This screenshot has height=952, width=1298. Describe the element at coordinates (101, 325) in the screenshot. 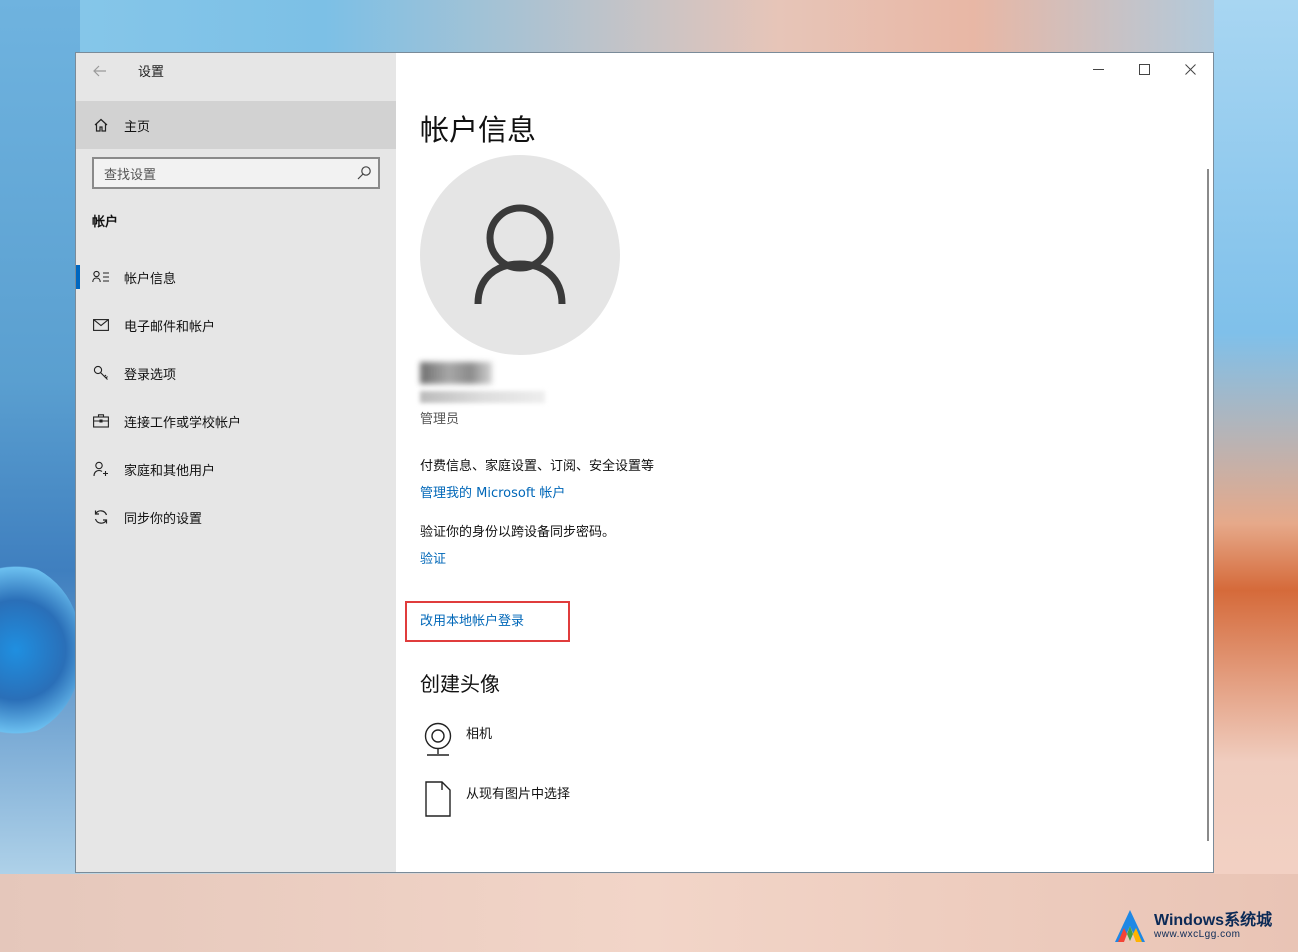

I see `mail-icon` at that location.